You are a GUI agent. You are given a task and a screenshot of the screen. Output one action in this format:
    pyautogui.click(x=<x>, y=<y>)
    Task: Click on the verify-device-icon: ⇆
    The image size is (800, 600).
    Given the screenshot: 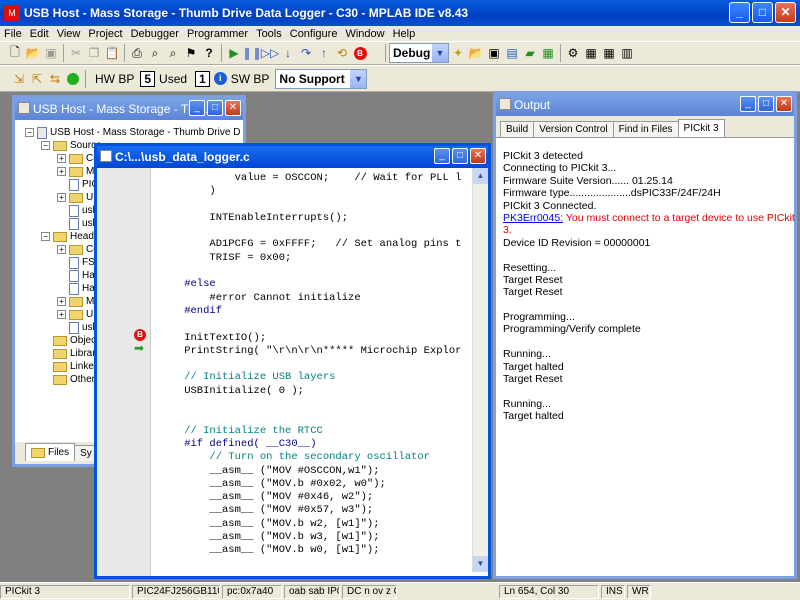 What is the action you would take?
    pyautogui.click(x=55, y=79)
    